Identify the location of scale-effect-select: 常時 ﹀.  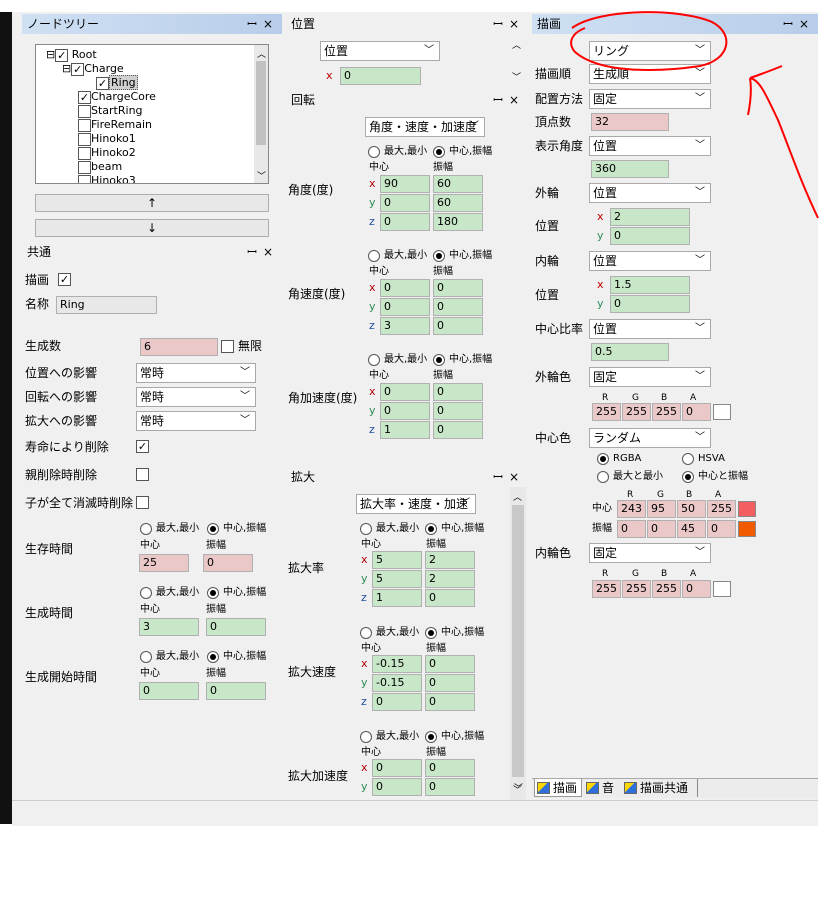
(196, 421).